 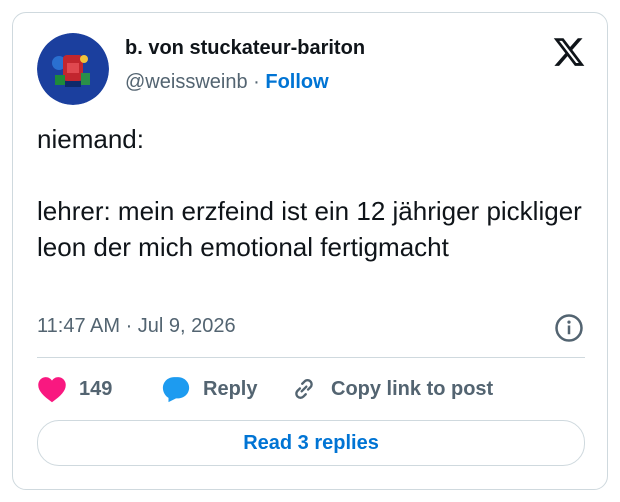 I want to click on avatar-image, so click(x=73, y=69).